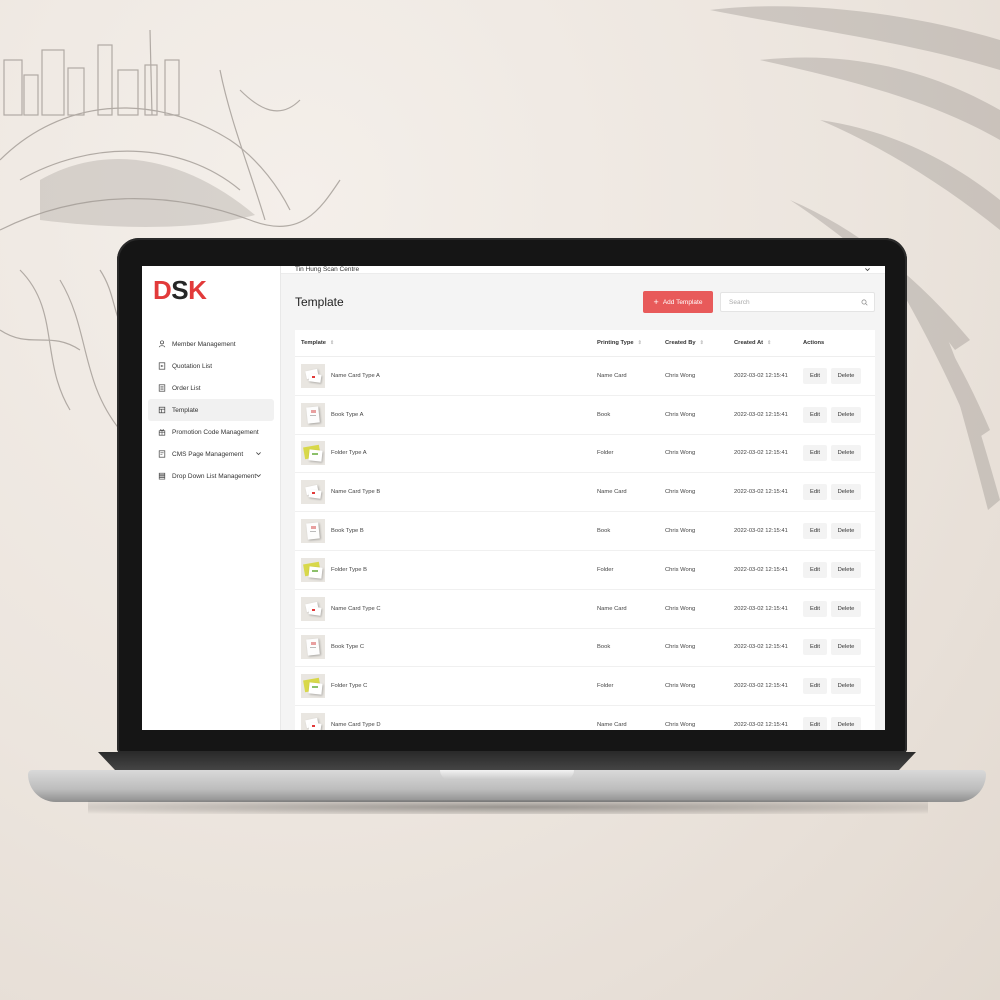 This screenshot has height=1000, width=1000. What do you see at coordinates (211, 288) in the screenshot?
I see `dsk-logo: DSK` at bounding box center [211, 288].